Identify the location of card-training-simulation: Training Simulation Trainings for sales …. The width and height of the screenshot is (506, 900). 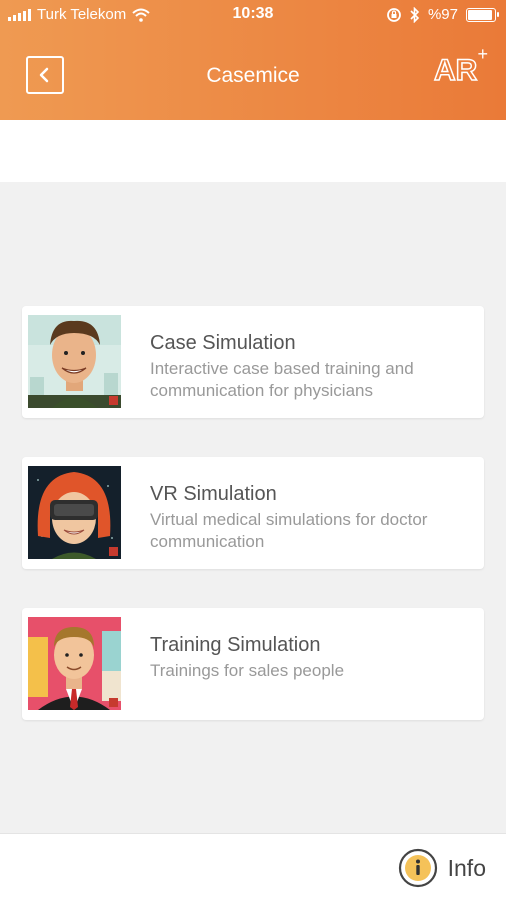
(253, 664).